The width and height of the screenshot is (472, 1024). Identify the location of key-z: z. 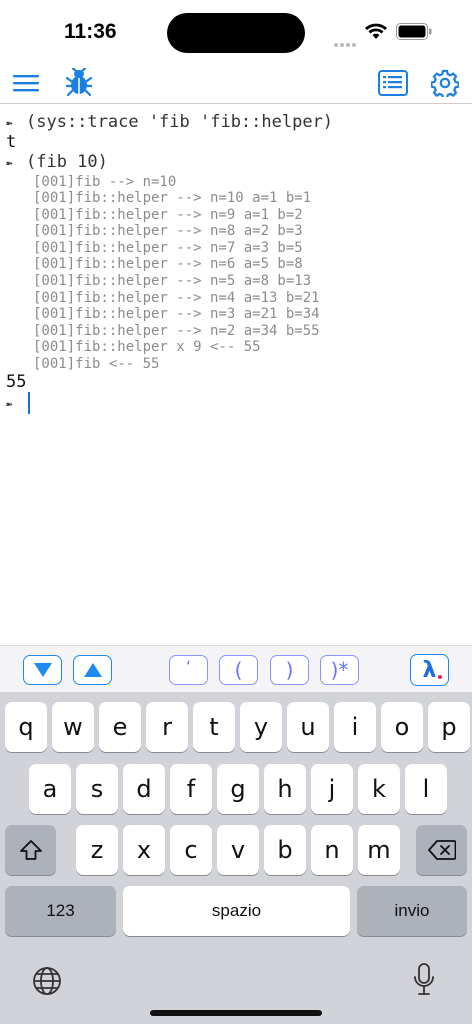
(97, 850).